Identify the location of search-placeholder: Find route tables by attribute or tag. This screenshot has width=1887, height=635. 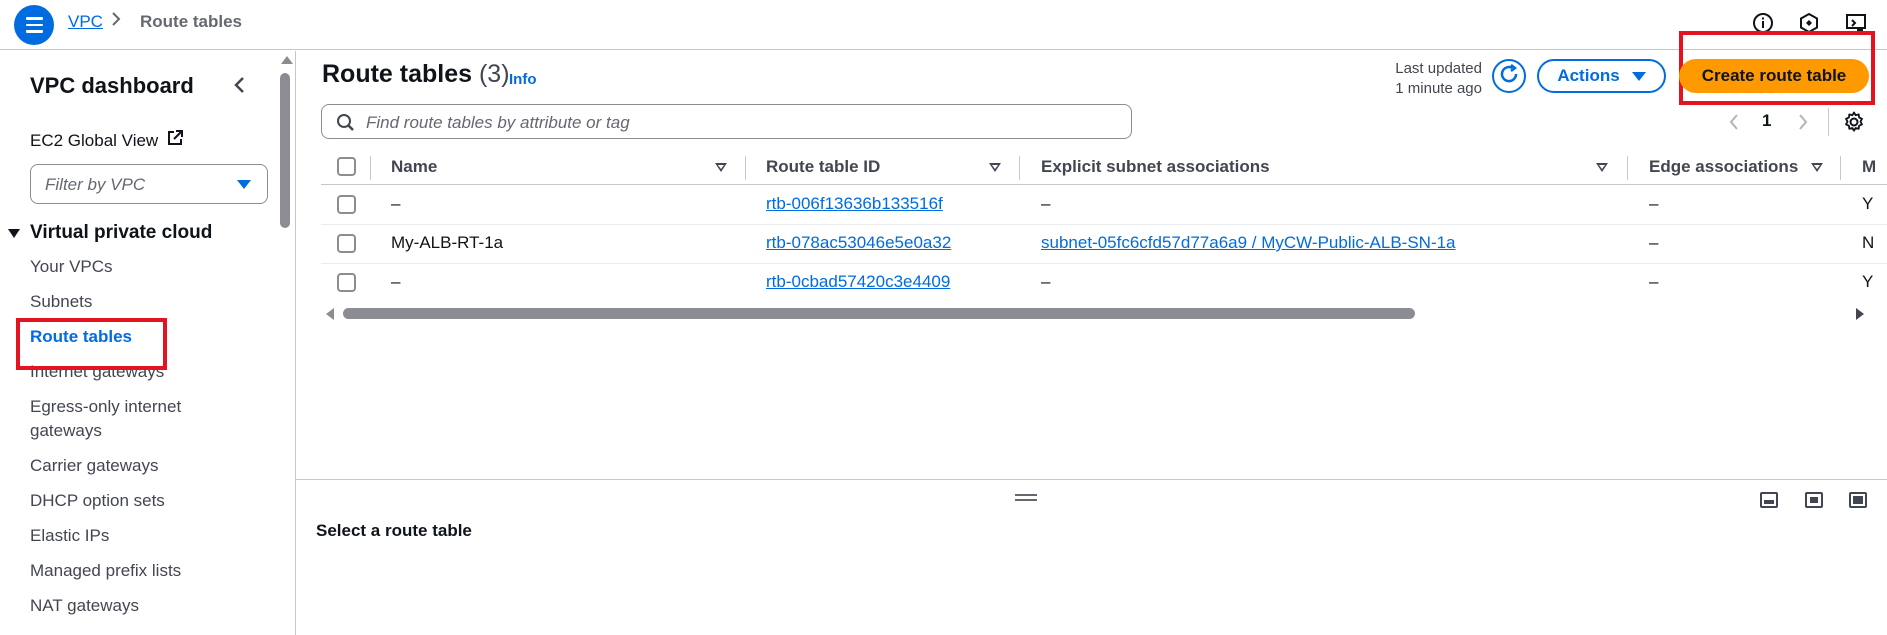
(498, 122).